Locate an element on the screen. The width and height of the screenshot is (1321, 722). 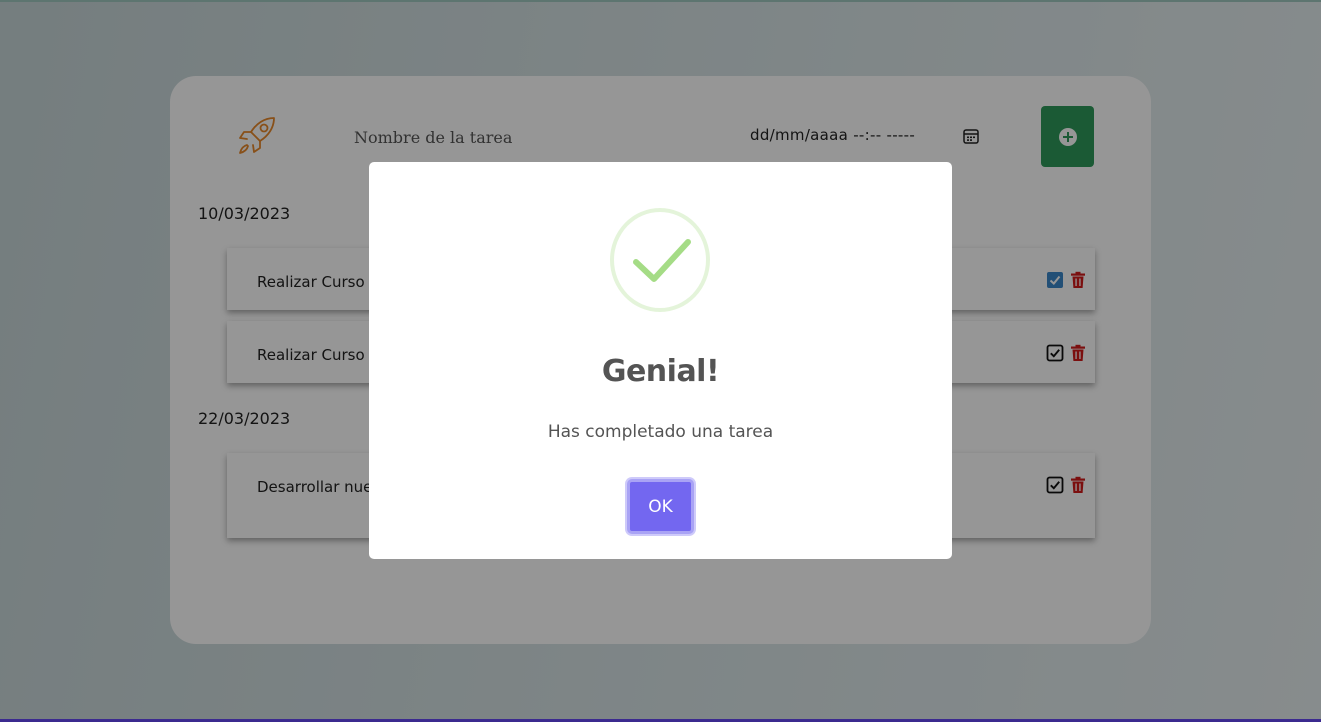
success-check-icon is located at coordinates (660, 260).